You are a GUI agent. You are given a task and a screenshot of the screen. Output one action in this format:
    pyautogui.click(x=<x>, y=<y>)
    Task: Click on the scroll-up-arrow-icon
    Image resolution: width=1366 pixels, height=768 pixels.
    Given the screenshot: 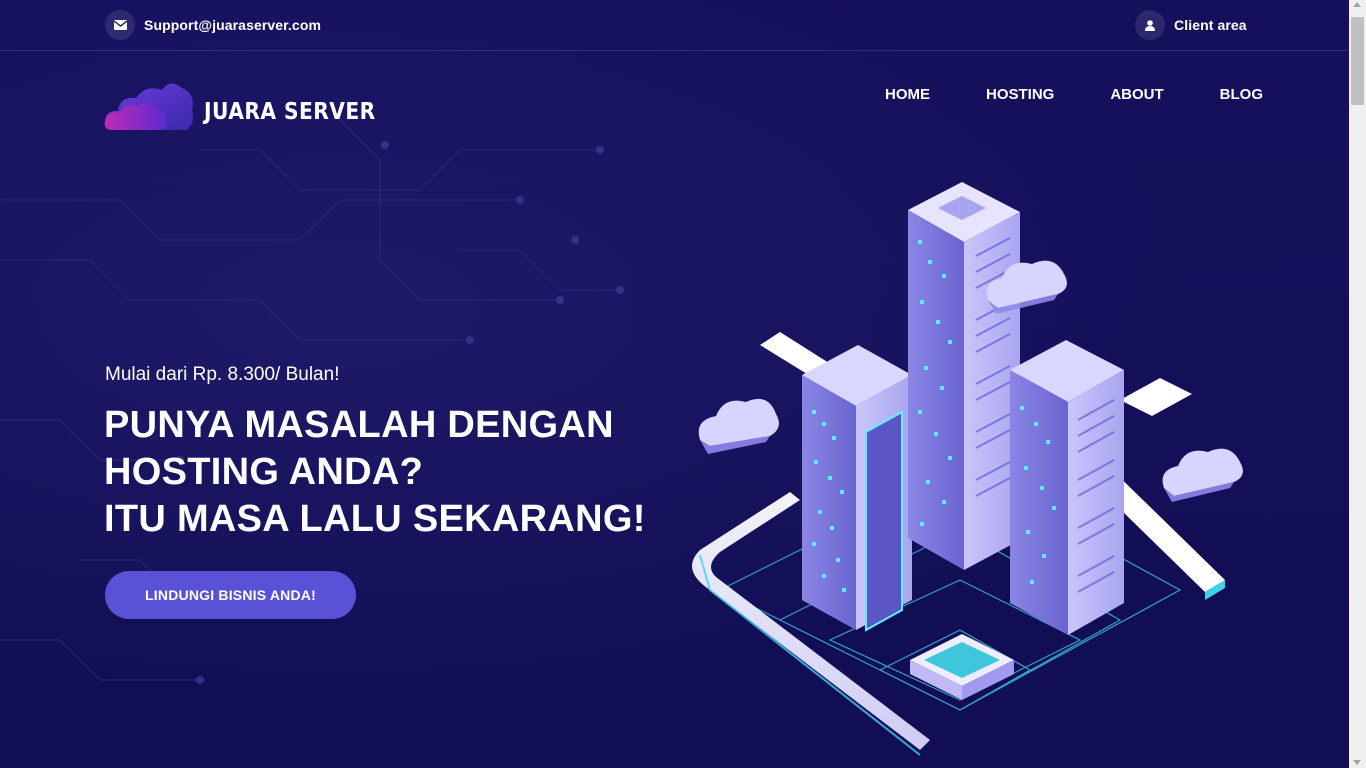 What is the action you would take?
    pyautogui.click(x=1357, y=4)
    